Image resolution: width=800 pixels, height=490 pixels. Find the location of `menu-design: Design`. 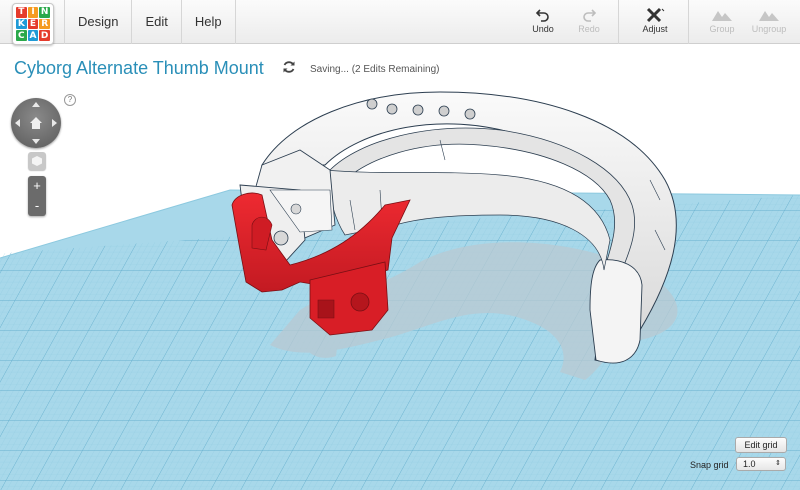

menu-design: Design is located at coordinates (97, 22).